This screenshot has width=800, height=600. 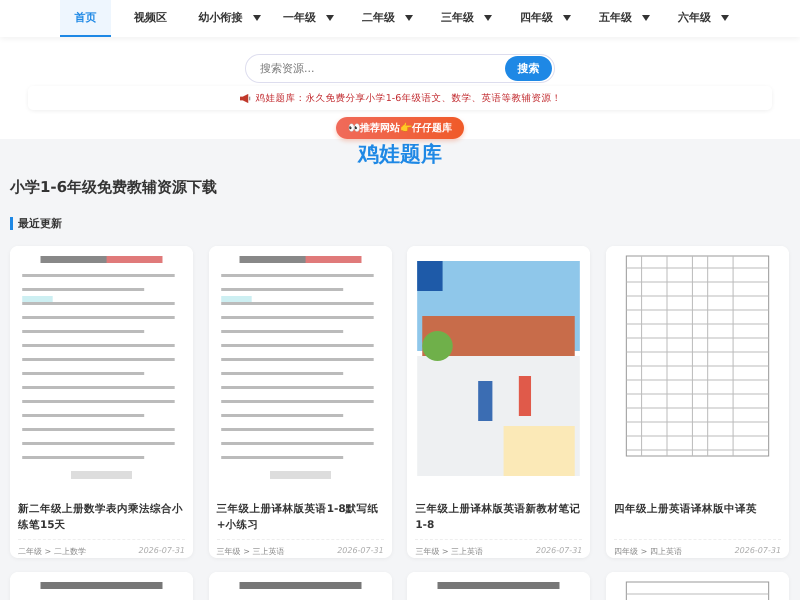 What do you see at coordinates (624, 18) in the screenshot?
I see `nav-item: 五年级` at bounding box center [624, 18].